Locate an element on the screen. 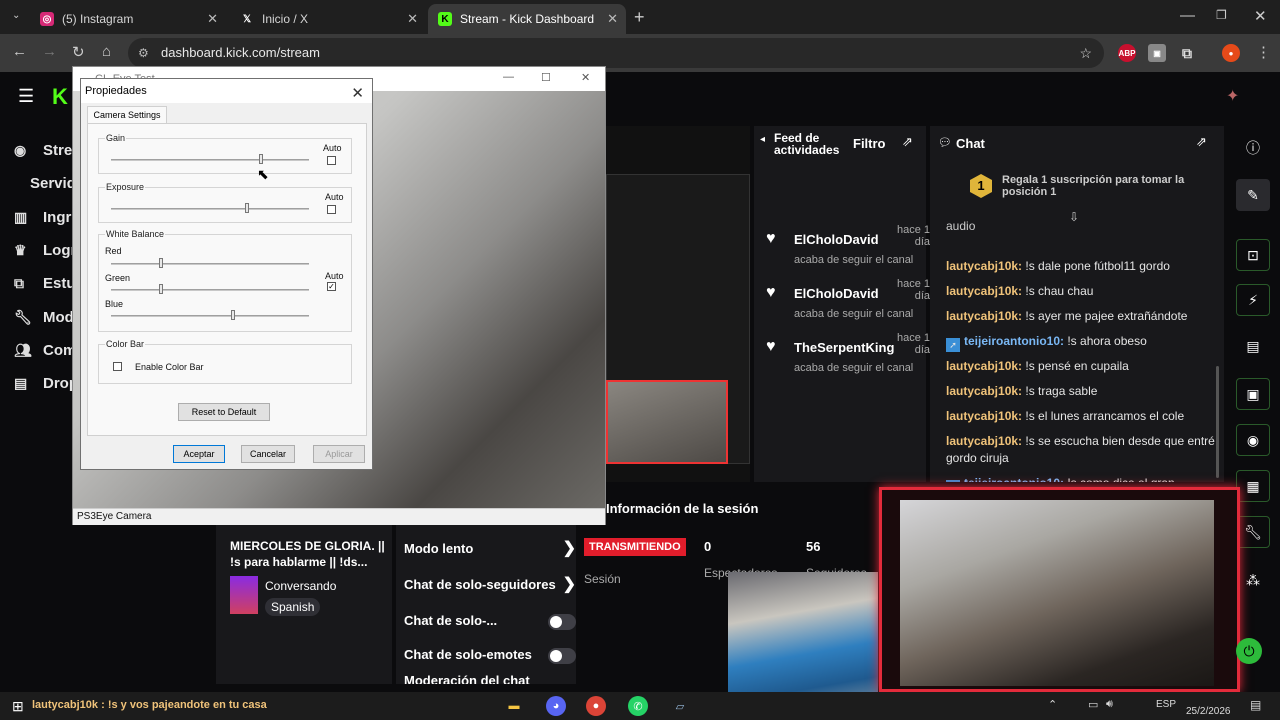  chrome-icon: ● is located at coordinates (596, 706).